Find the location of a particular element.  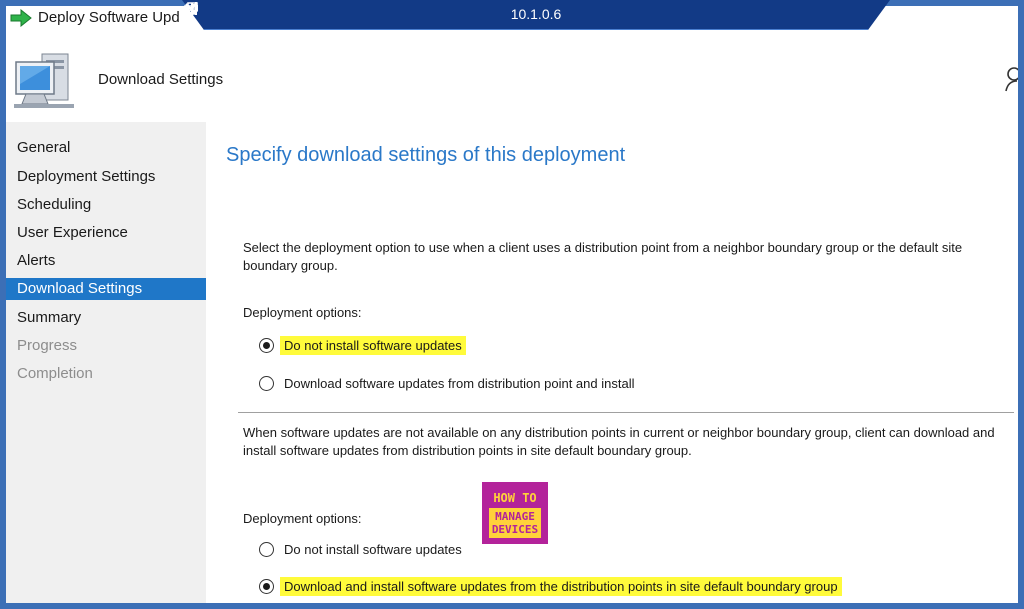

how-to-manage-devices-logo: HOW TO MANAGE DEVICES is located at coordinates (515, 513).